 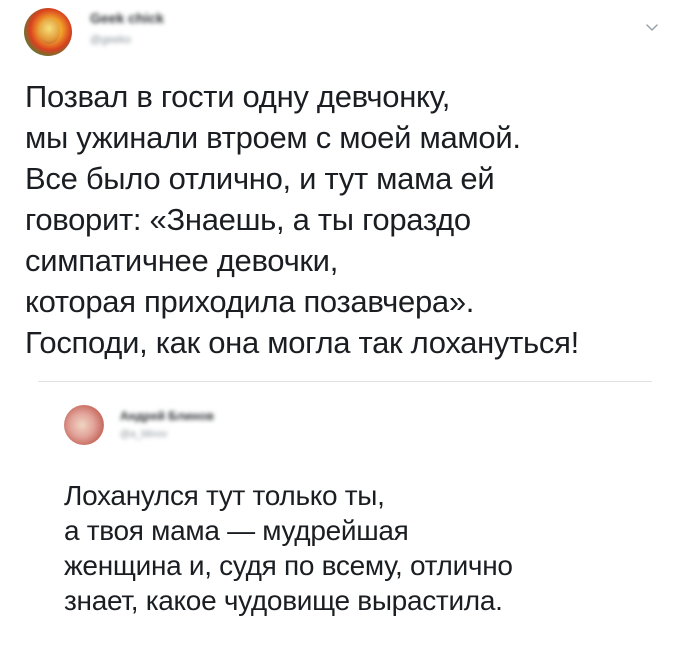 I want to click on author-name: Geek chick, so click(x=127, y=18).